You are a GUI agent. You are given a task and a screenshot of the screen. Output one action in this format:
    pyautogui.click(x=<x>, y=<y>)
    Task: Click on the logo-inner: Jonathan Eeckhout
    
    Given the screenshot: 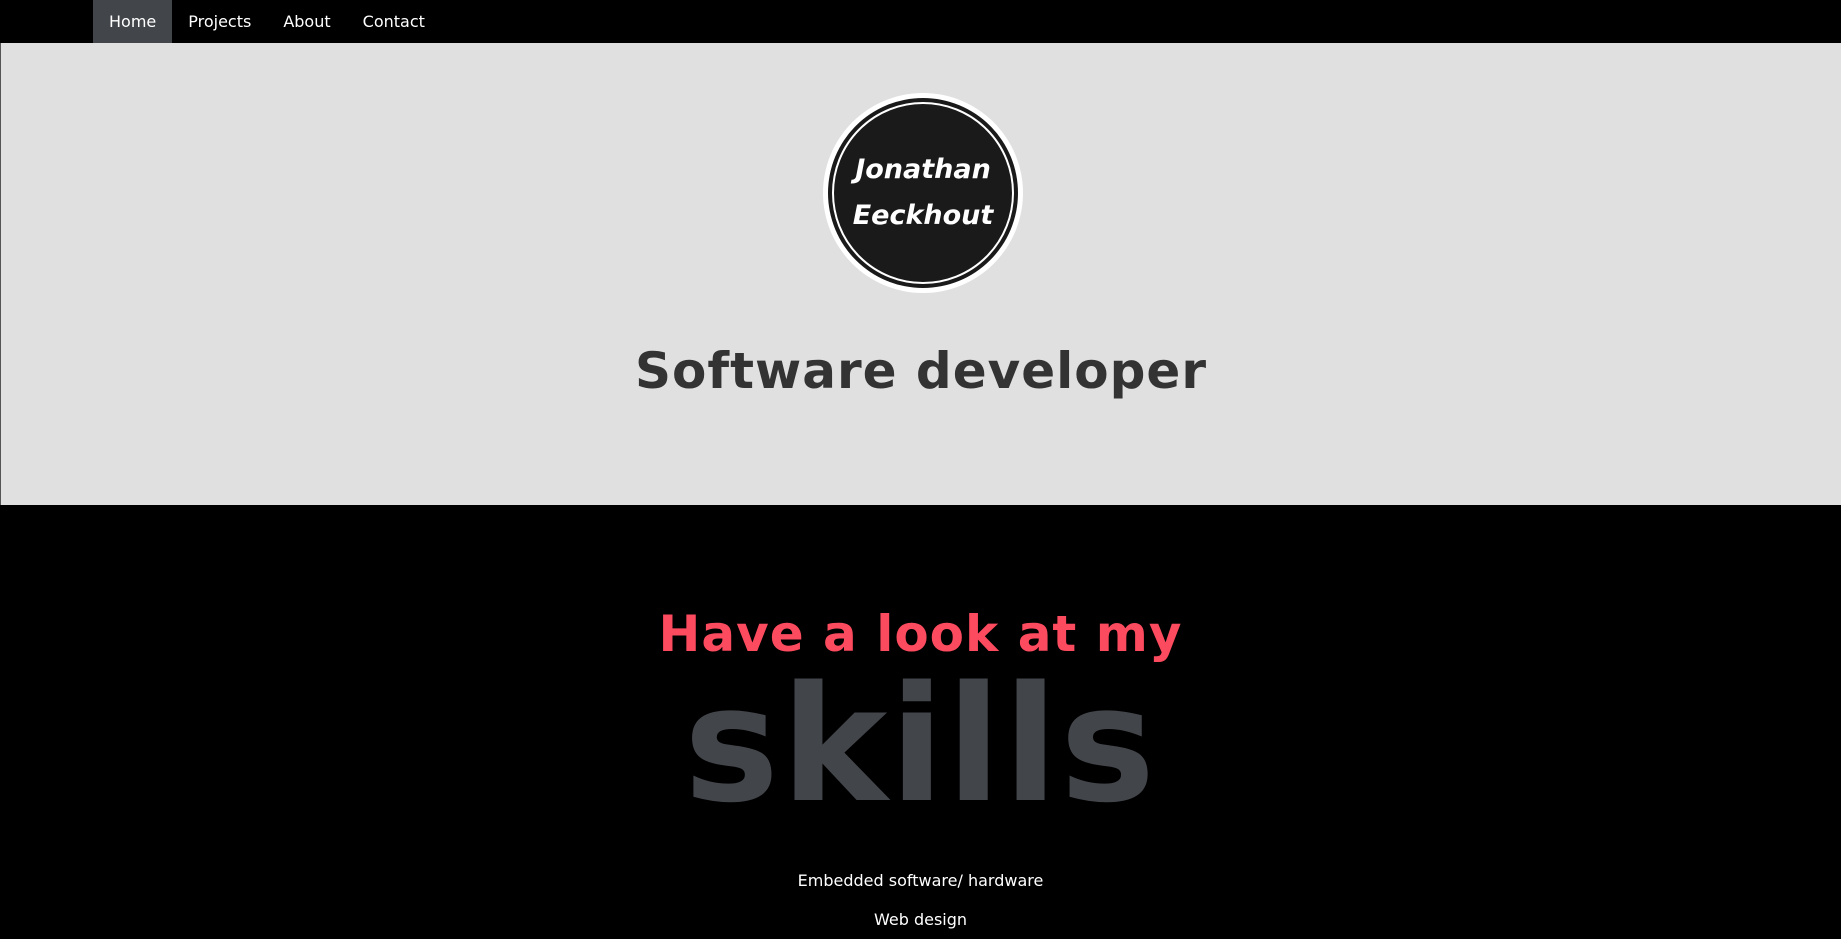 What is the action you would take?
    pyautogui.click(x=923, y=193)
    